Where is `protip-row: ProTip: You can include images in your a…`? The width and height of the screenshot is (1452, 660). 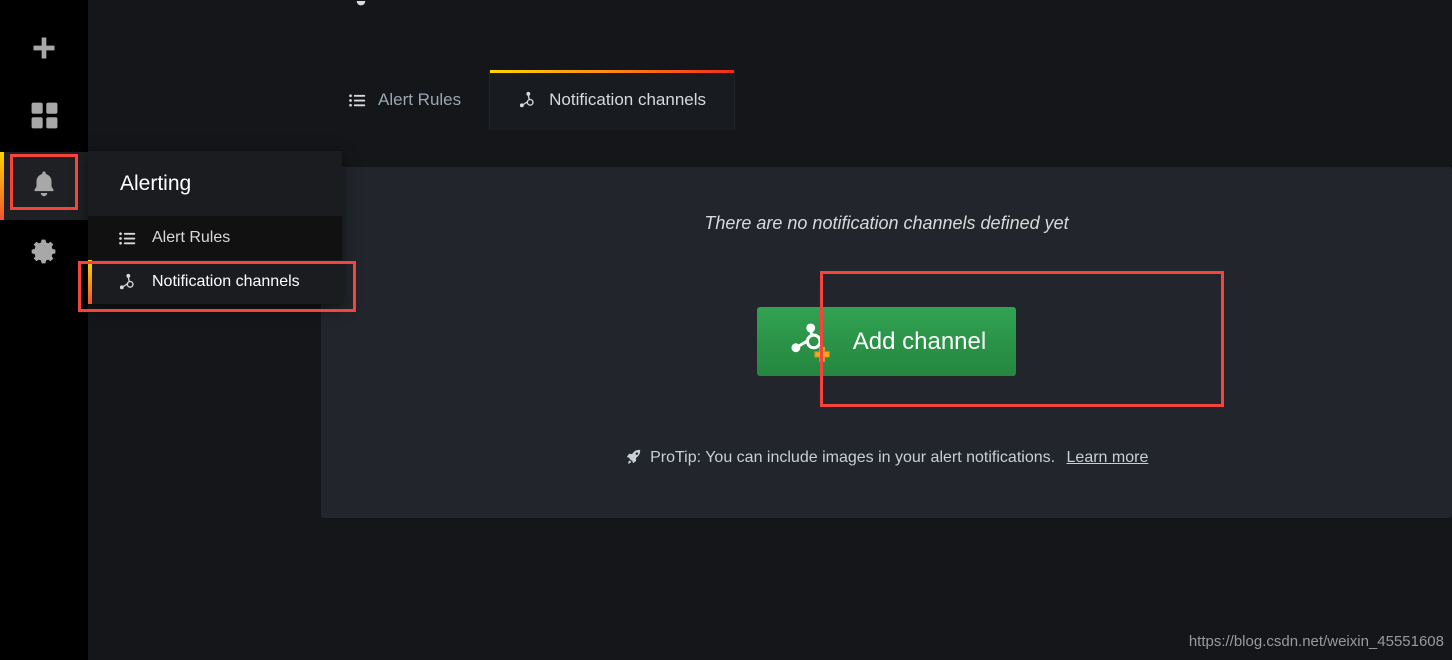 protip-row: ProTip: You can include images in your a… is located at coordinates (886, 459).